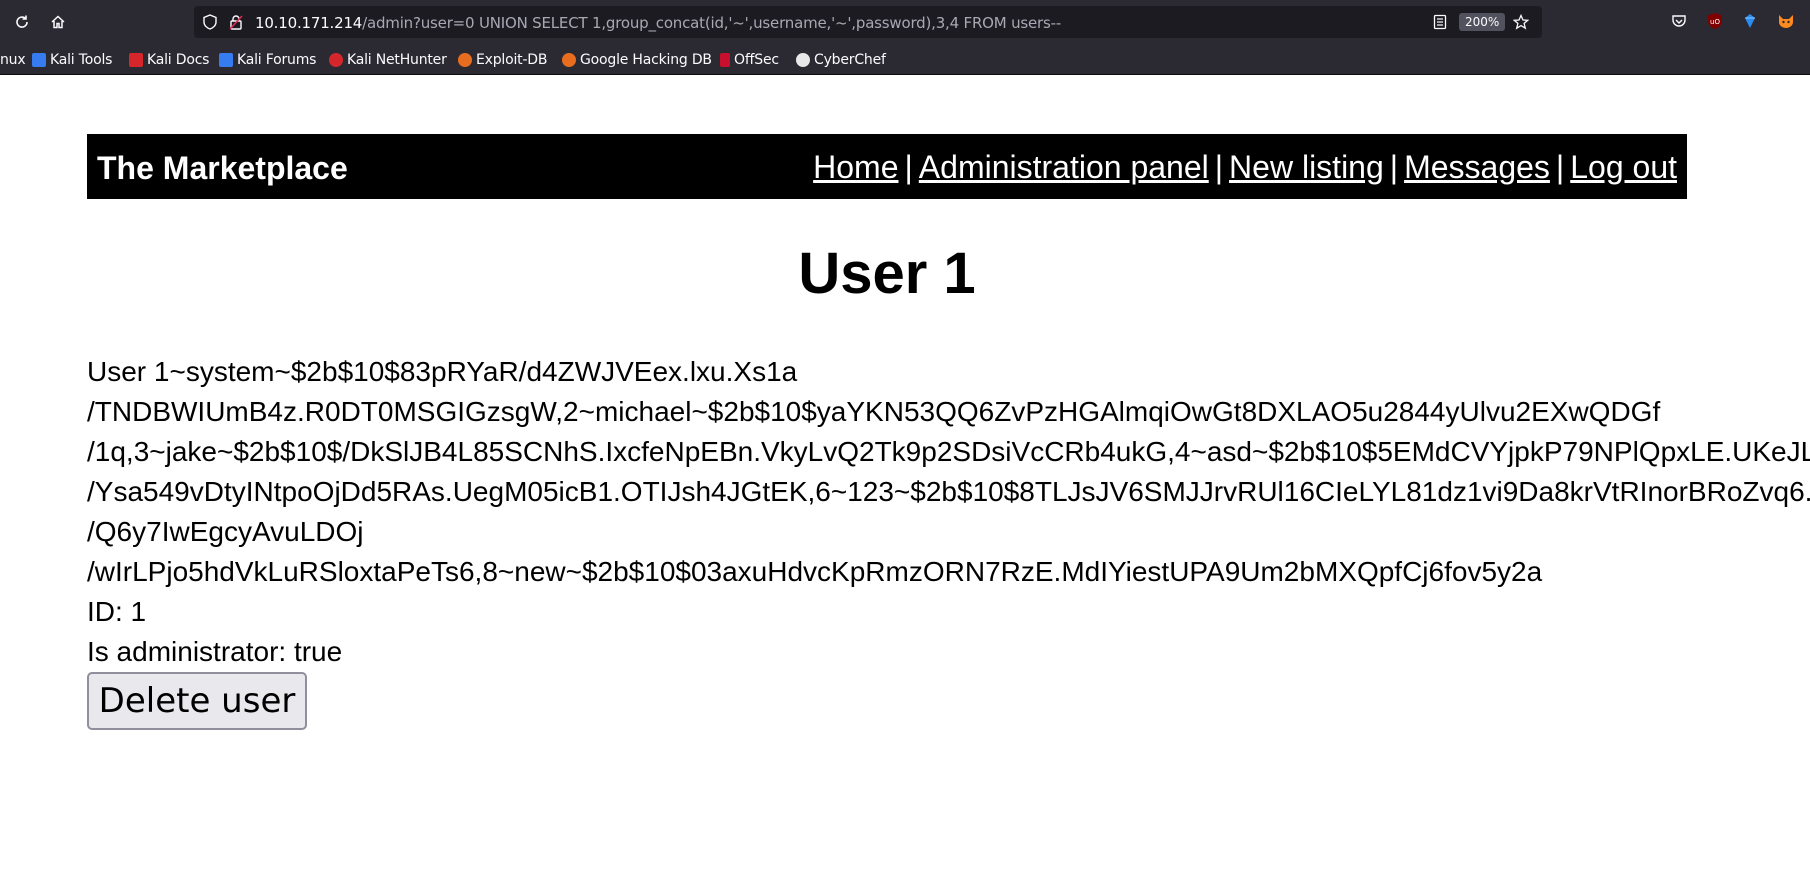 Image resolution: width=1810 pixels, height=890 pixels. I want to click on bookmark-item: Kali NetHunter, so click(388, 60).